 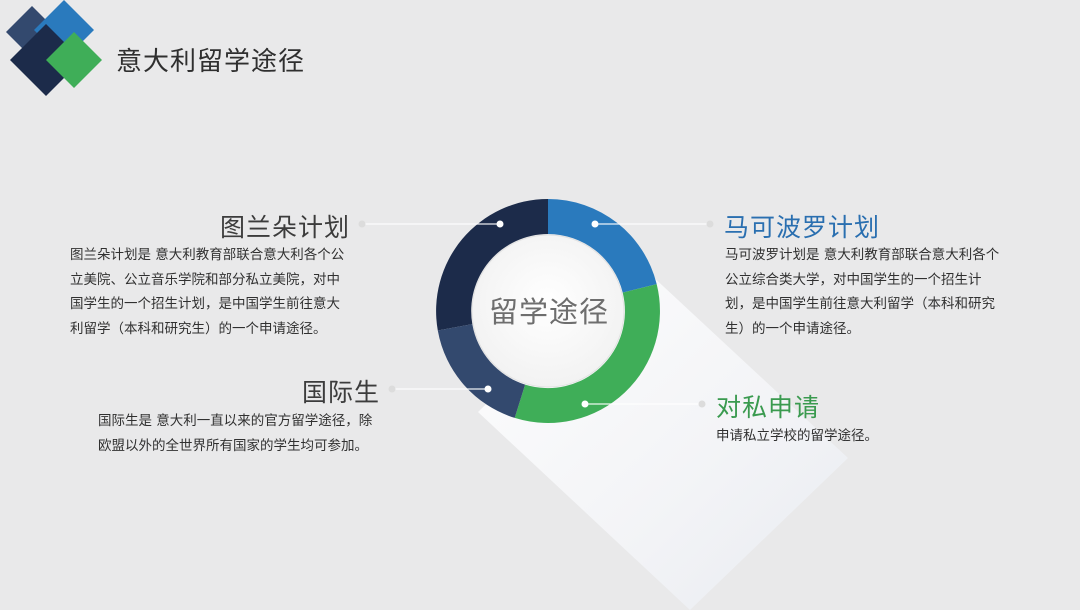 What do you see at coordinates (802, 227) in the screenshot?
I see `route-heading-makeboluo: 马可波罗计划` at bounding box center [802, 227].